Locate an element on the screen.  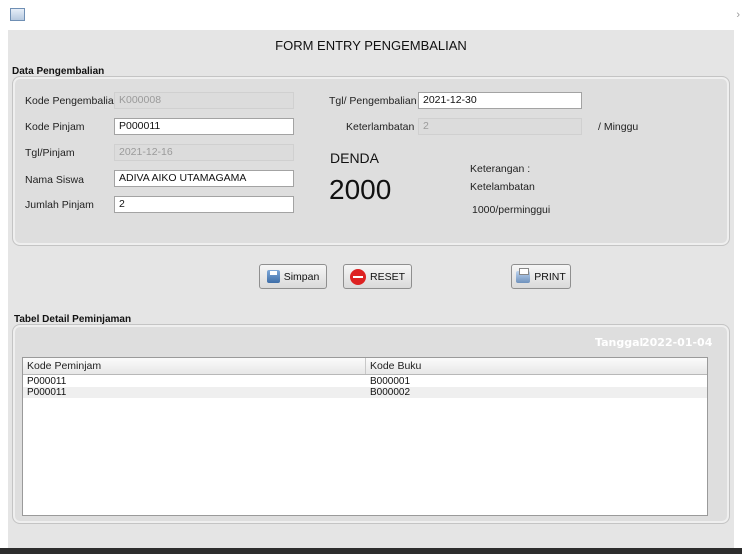
nama-siswa-label: Nama Siswa is located at coordinates (54, 180).